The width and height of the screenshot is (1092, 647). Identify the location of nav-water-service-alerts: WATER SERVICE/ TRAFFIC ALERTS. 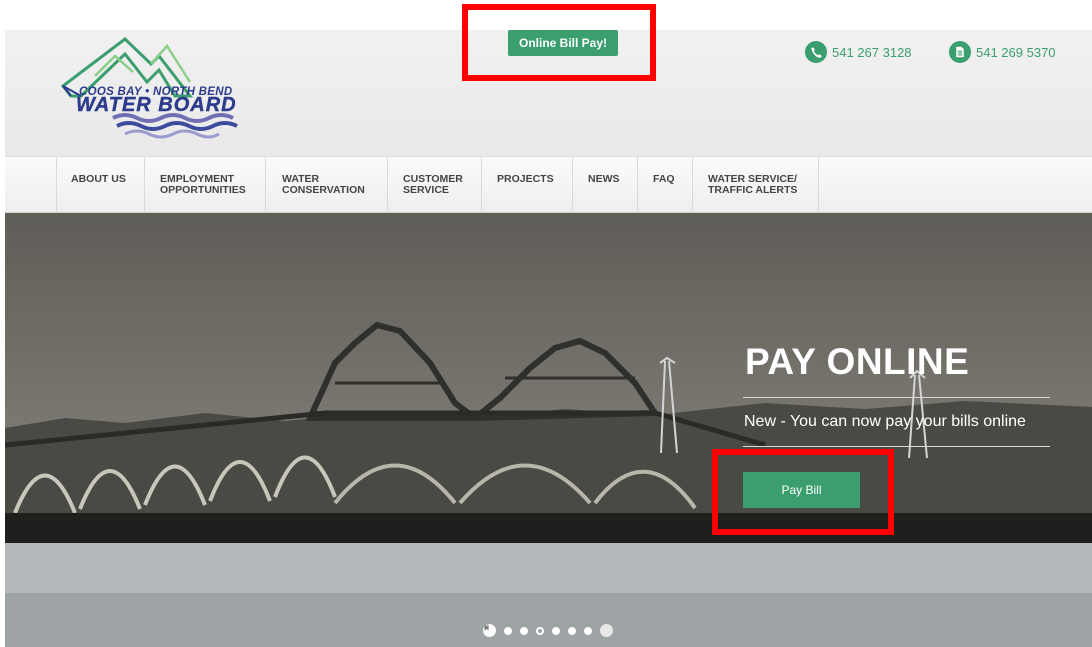
(756, 185).